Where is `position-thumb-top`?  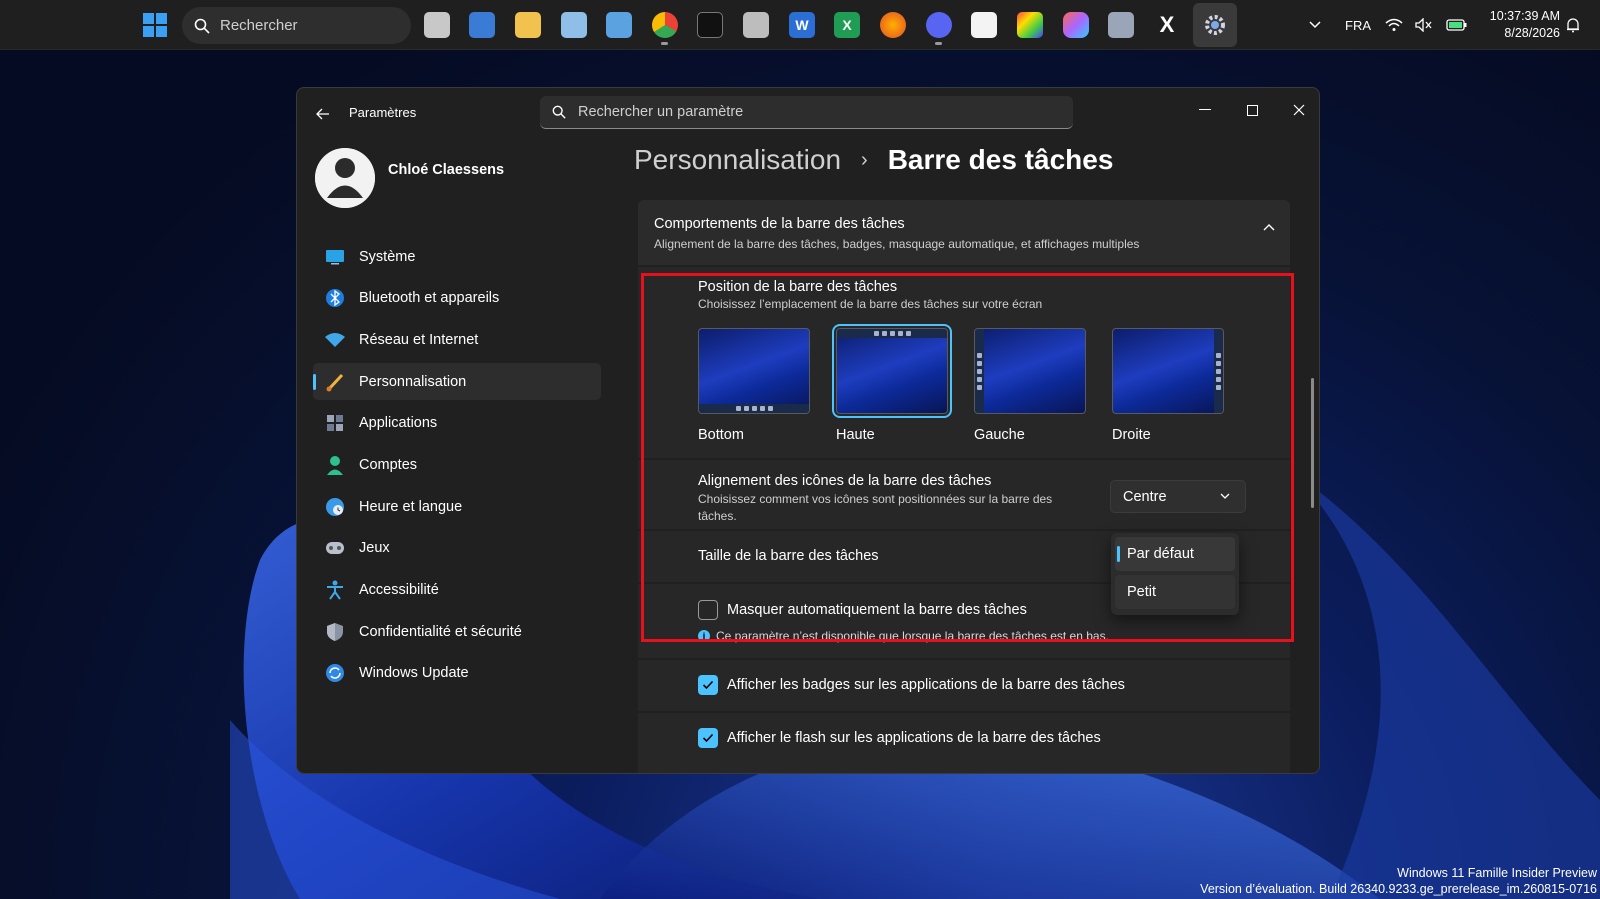 position-thumb-top is located at coordinates (892, 371).